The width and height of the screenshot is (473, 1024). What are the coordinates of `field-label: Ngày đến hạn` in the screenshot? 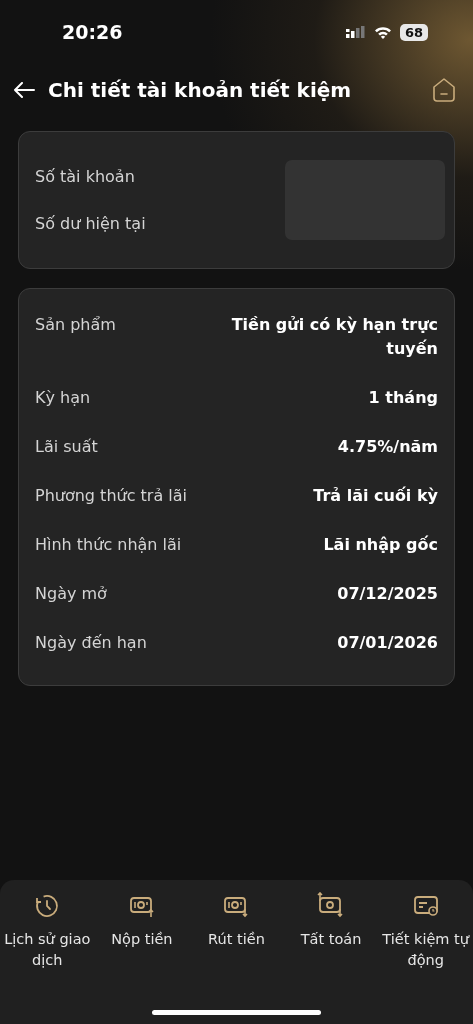 It's located at (91, 642).